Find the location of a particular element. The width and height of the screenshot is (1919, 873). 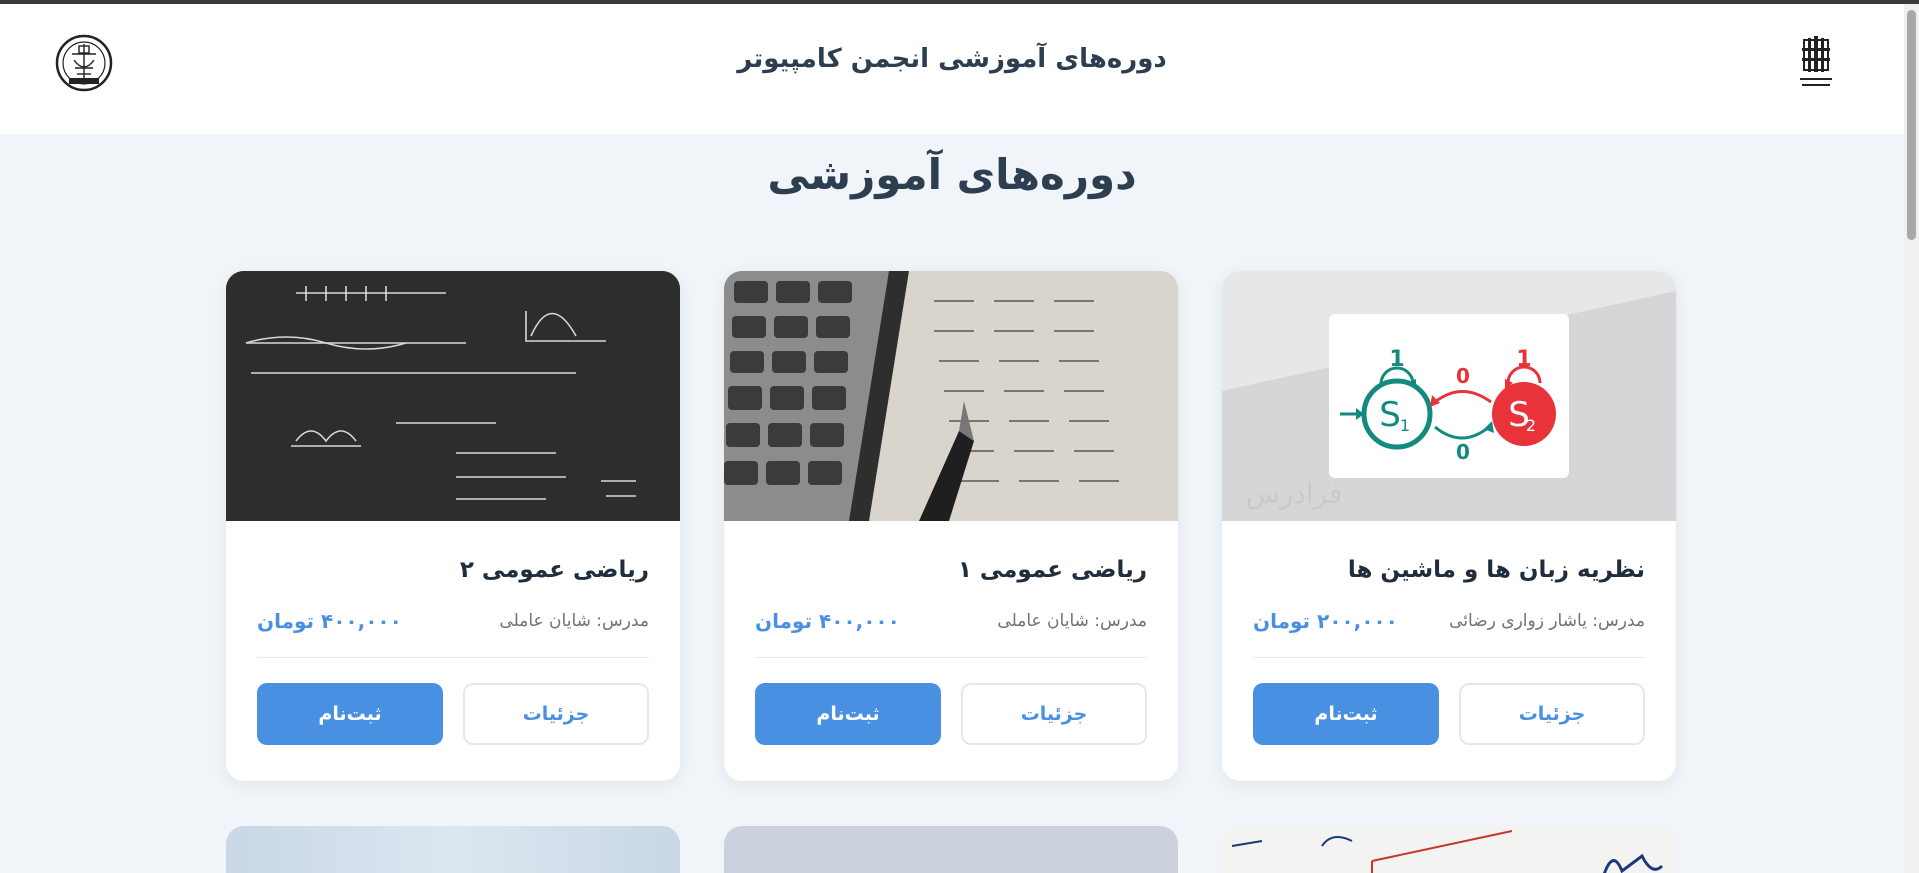

whiteboard-photo-icon is located at coordinates (1449, 849).